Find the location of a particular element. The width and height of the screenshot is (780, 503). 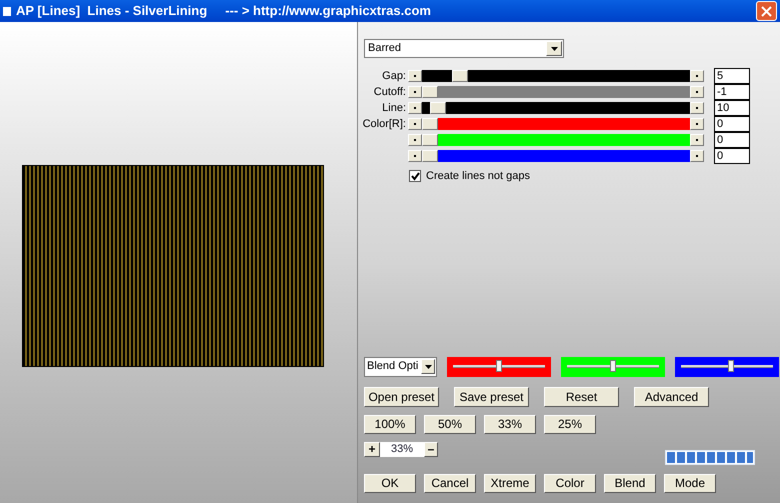

zoom-in-button: + is located at coordinates (372, 449).